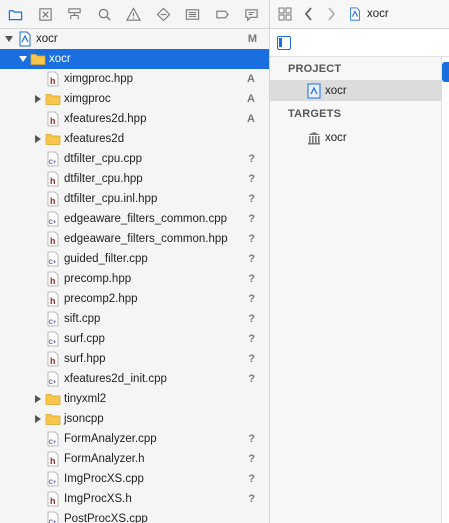 Image resolution: width=449 pixels, height=523 pixels. What do you see at coordinates (134, 59) in the screenshot?
I see `tree-folder-row: xocr` at bounding box center [134, 59].